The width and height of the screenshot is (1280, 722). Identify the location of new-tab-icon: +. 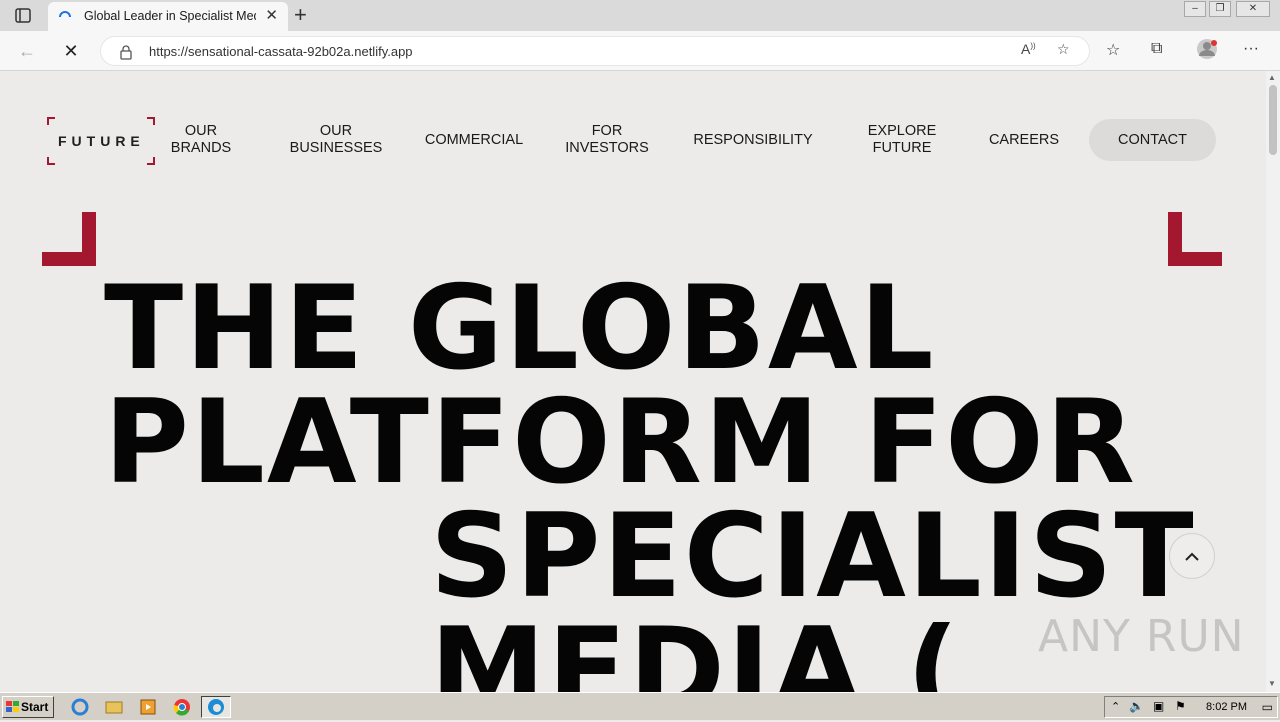
(300, 15).